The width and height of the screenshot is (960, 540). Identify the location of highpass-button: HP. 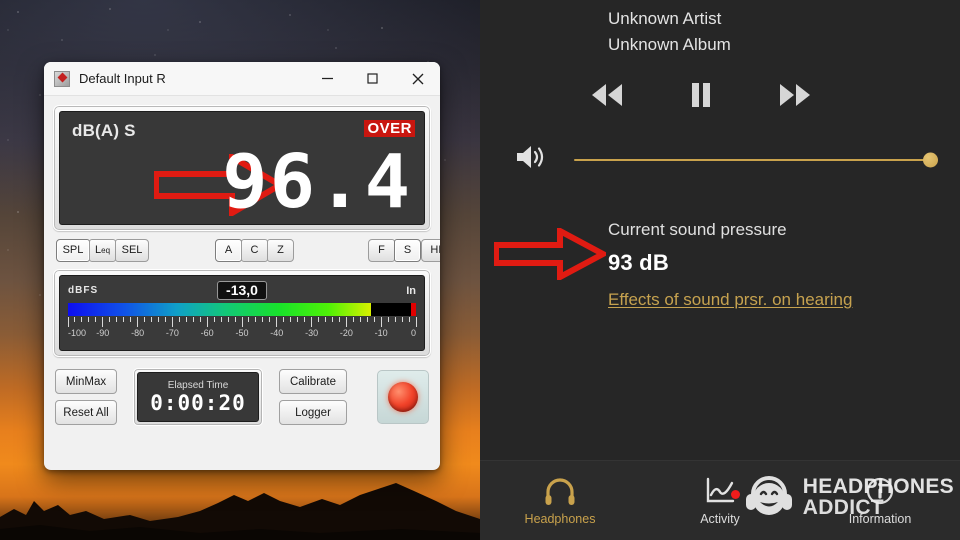
(430, 250).